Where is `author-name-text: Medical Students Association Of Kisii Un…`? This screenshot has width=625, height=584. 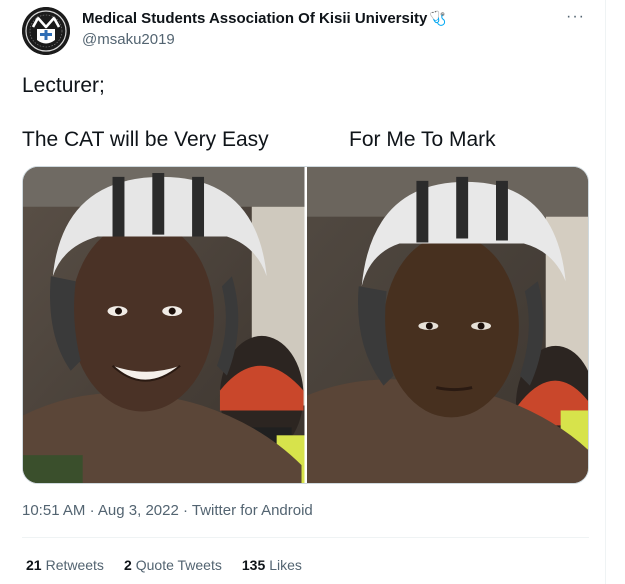 author-name-text: Medical Students Association Of Kisii Un… is located at coordinates (255, 18).